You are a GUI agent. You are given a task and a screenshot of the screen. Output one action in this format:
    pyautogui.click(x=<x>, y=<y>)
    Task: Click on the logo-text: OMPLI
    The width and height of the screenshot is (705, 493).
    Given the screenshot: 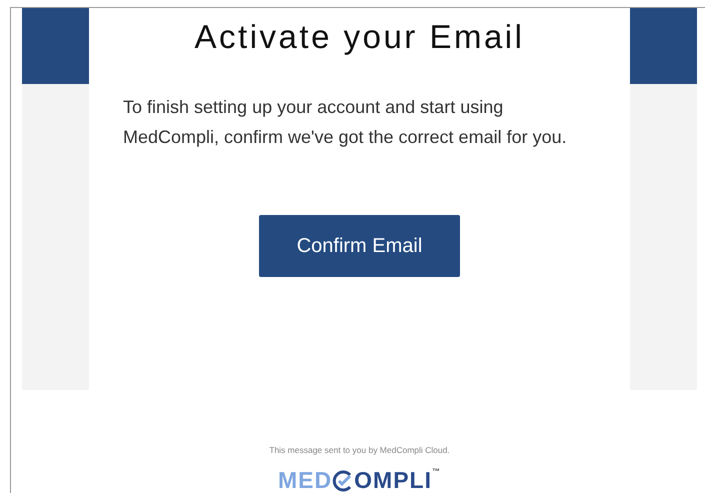 What is the action you would take?
    pyautogui.click(x=393, y=480)
    